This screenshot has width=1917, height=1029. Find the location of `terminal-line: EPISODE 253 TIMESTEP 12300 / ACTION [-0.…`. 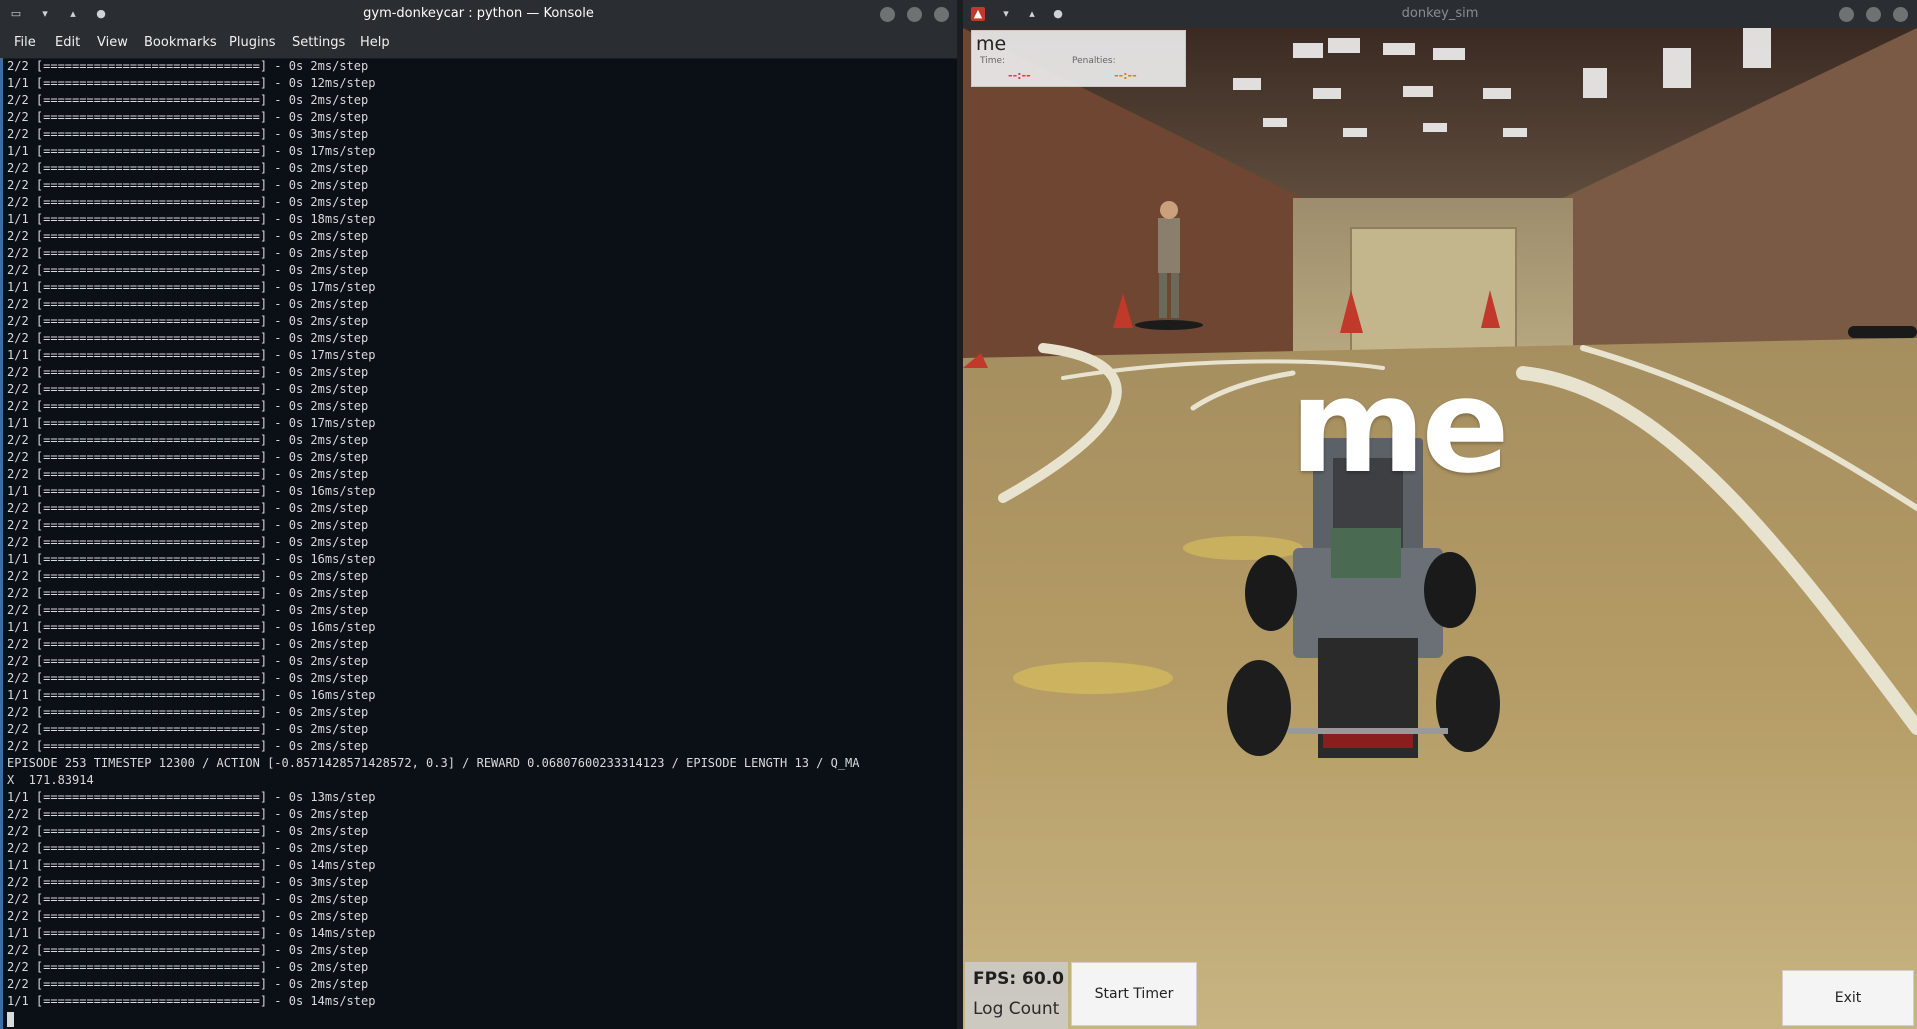

terminal-line: EPISODE 253 TIMESTEP 12300 / ACTION [-0.… is located at coordinates (433, 763).